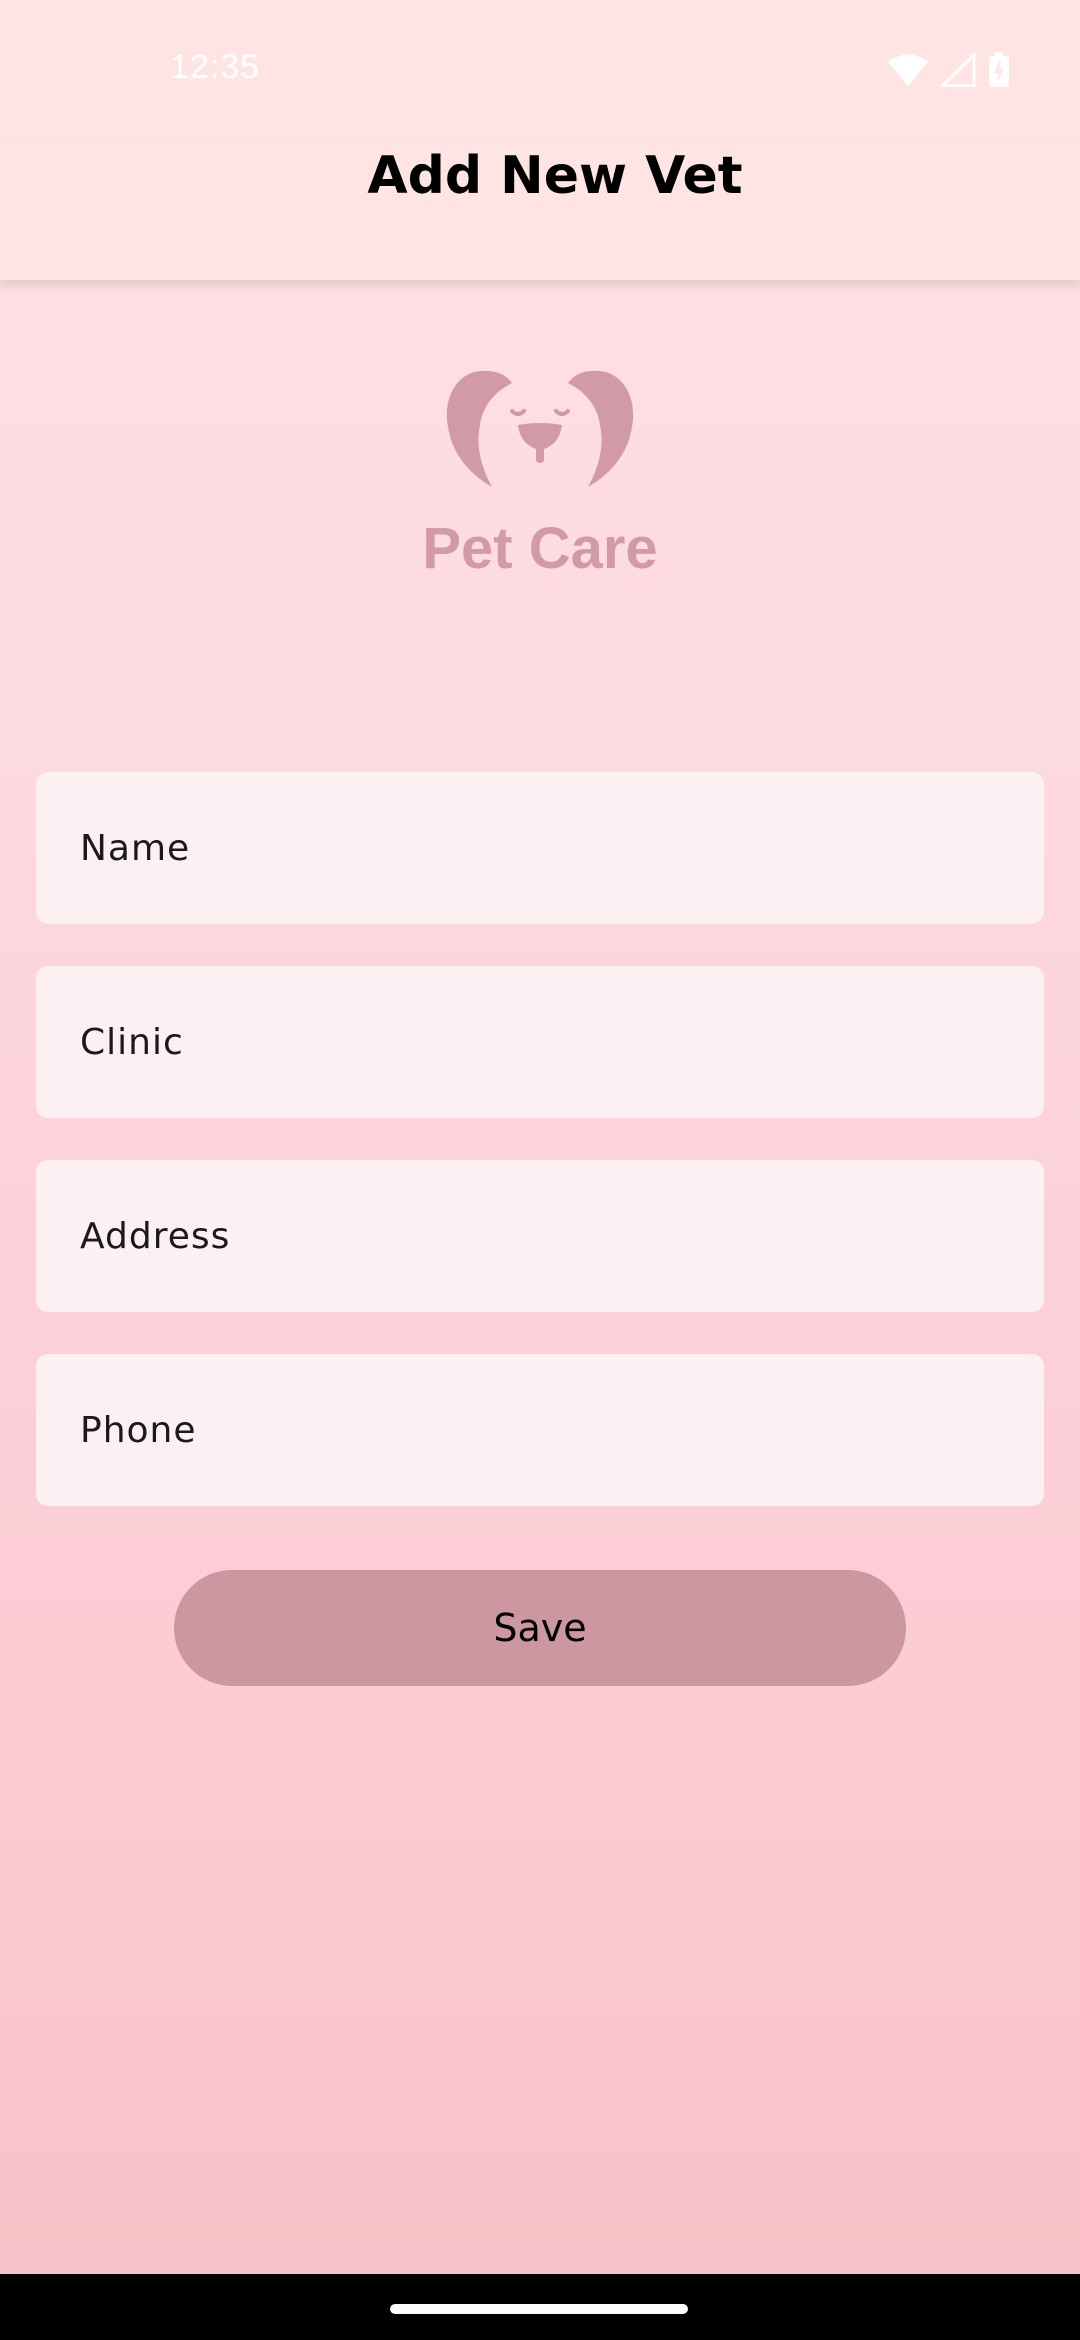 Image resolution: width=1080 pixels, height=2340 pixels. I want to click on name-field, so click(540, 848).